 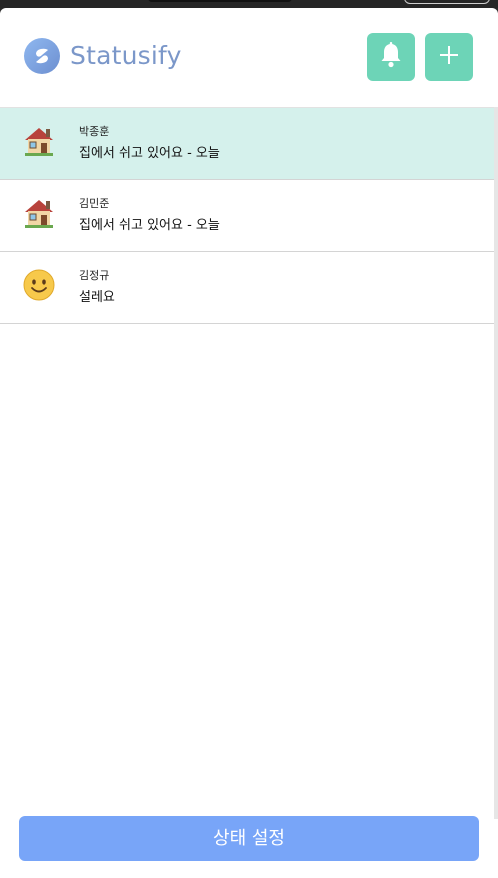 What do you see at coordinates (94, 275) in the screenshot?
I see `user-name: 김정규` at bounding box center [94, 275].